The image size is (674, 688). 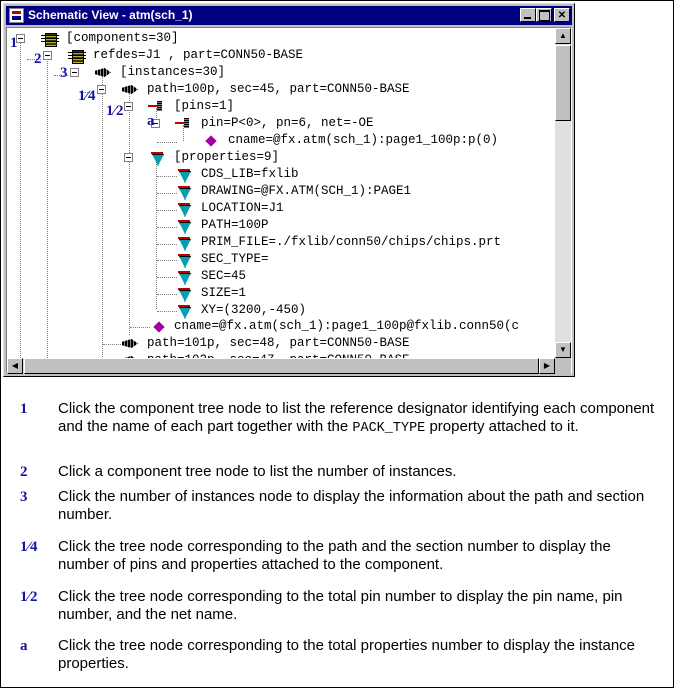 I want to click on tree-node-label: SEC=45, so click(x=224, y=276).